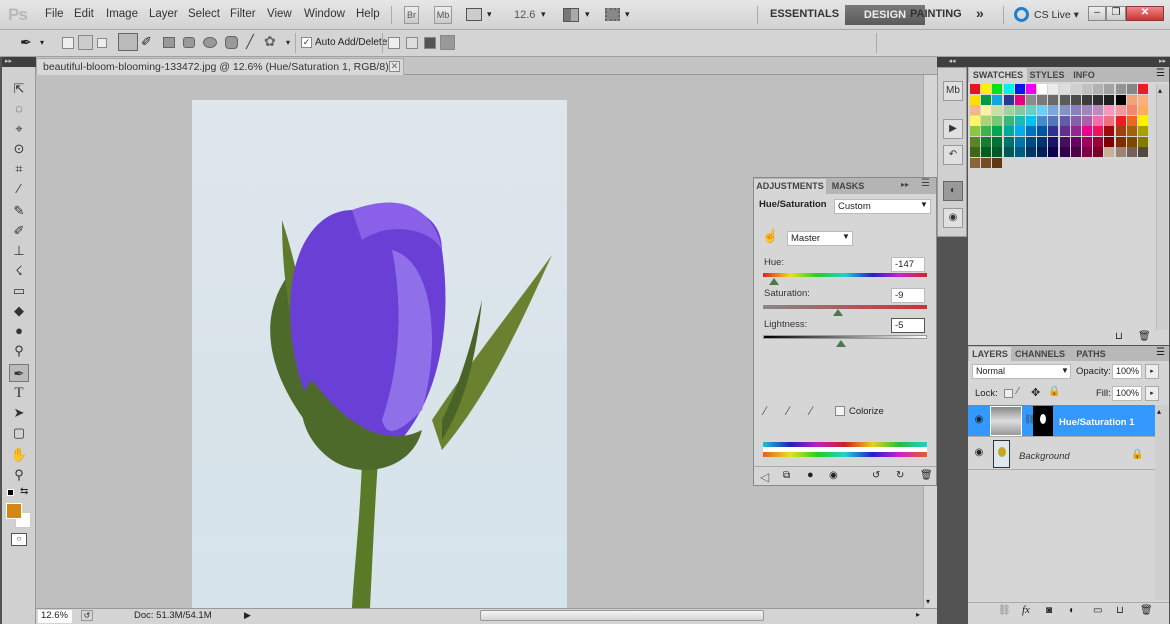  I want to click on mini-bridge-button: Mb, so click(443, 15).